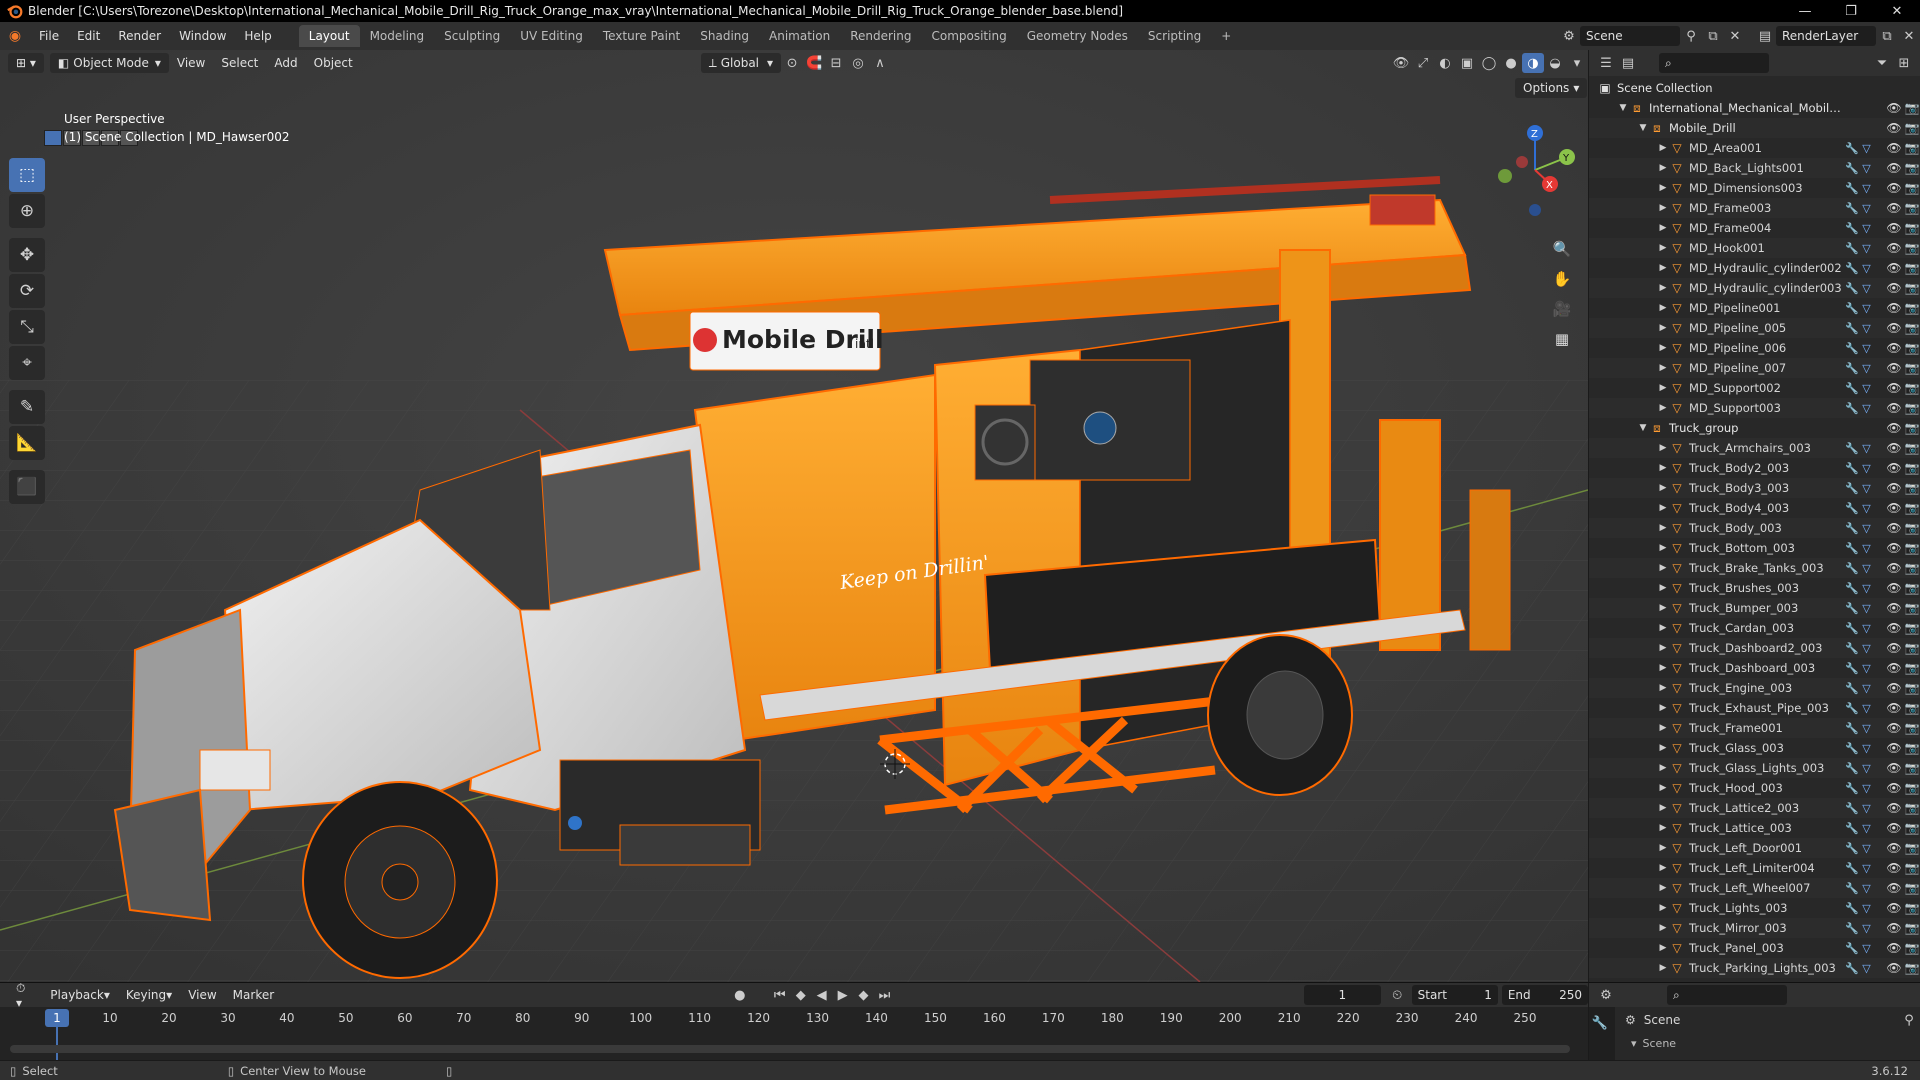 The width and height of the screenshot is (1920, 1080). What do you see at coordinates (1562, 279) in the screenshot?
I see `pan-hand-icon: ✋` at bounding box center [1562, 279].